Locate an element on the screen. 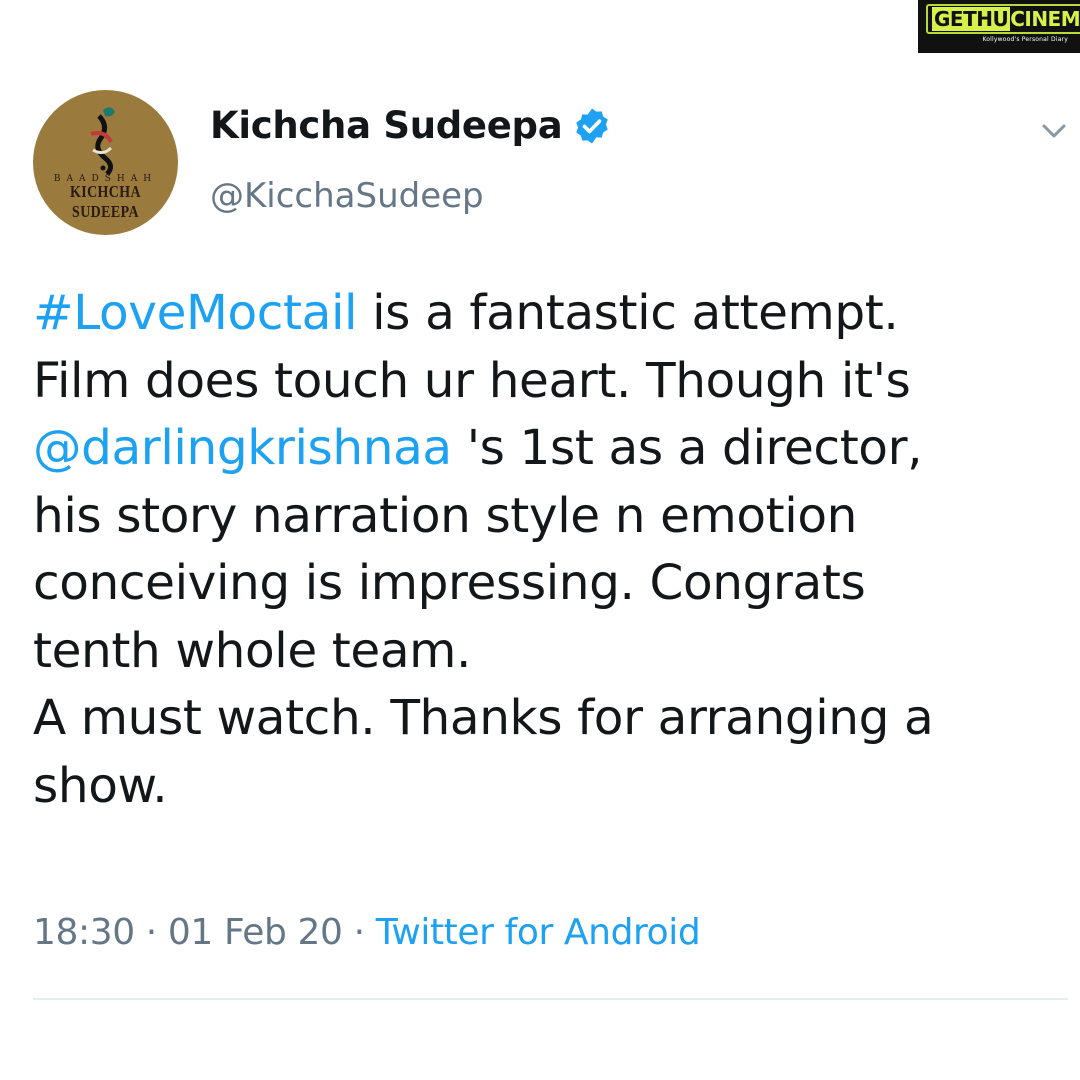 The width and height of the screenshot is (1080, 1080). divider is located at coordinates (550, 999).